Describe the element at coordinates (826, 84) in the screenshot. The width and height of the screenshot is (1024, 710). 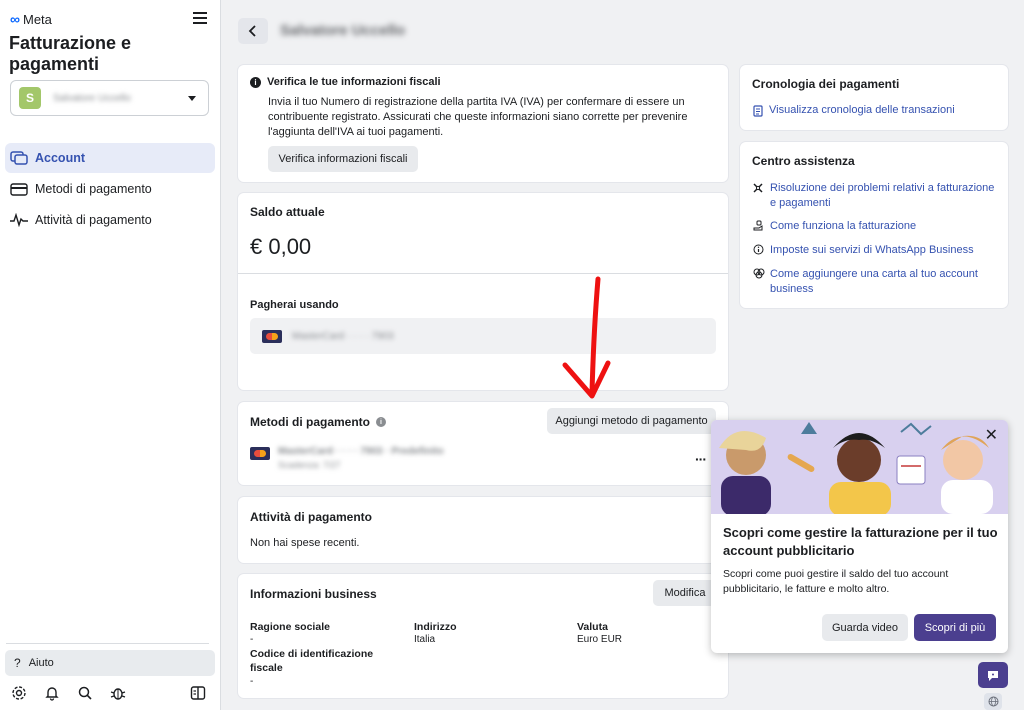
I see `payment-history-title: Cronologia dei pagamenti` at that location.